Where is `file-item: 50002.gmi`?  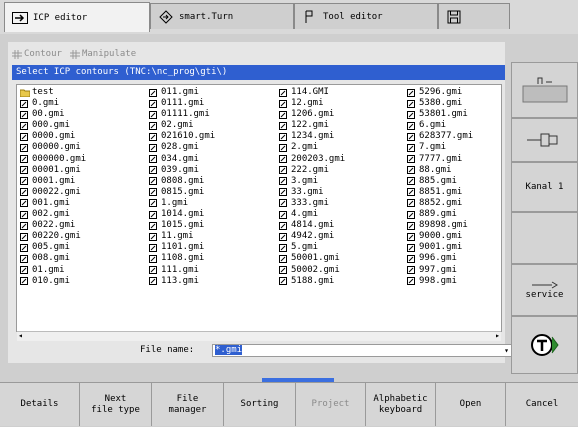 file-item: 50002.gmi is located at coordinates (312, 270).